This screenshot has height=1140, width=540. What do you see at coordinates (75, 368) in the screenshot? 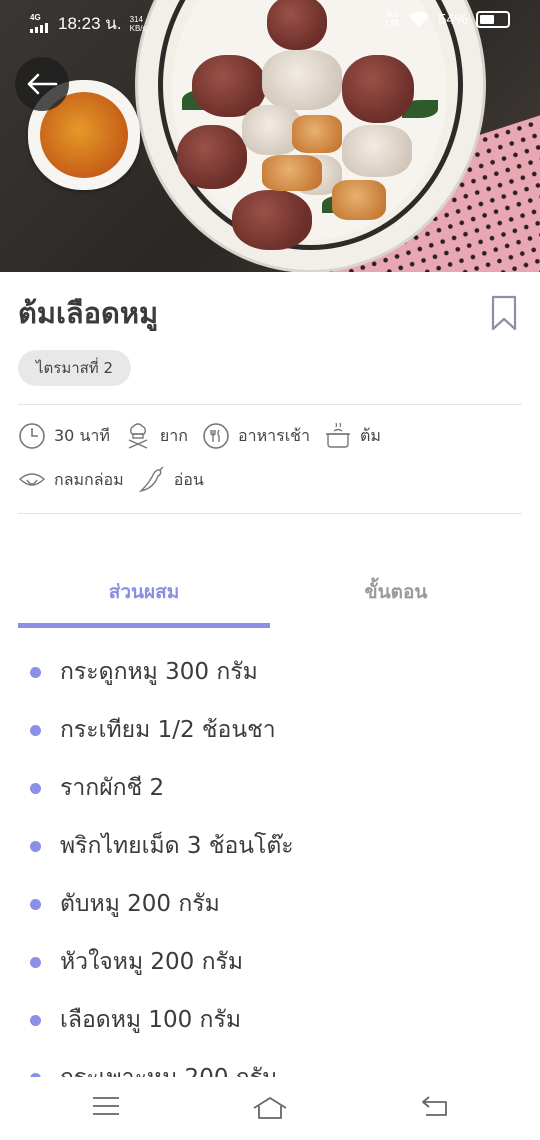
I see `trimester-tag: ไตรมาสที่ 2` at bounding box center [75, 368].